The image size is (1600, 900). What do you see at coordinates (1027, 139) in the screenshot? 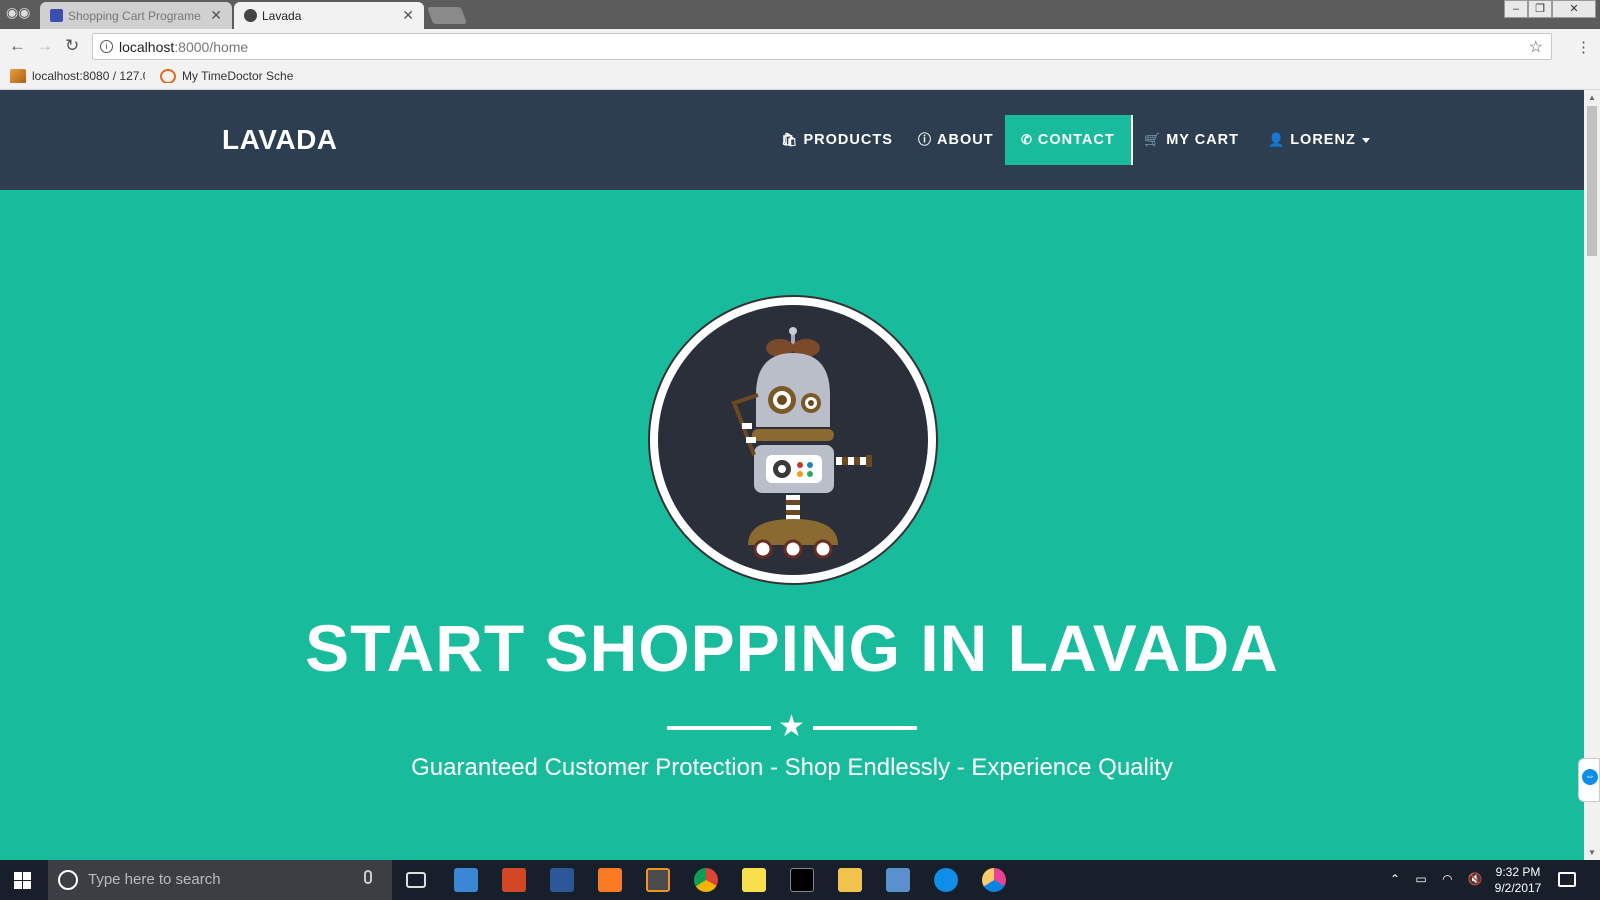
I see `phone-icon: ✆` at bounding box center [1027, 139].